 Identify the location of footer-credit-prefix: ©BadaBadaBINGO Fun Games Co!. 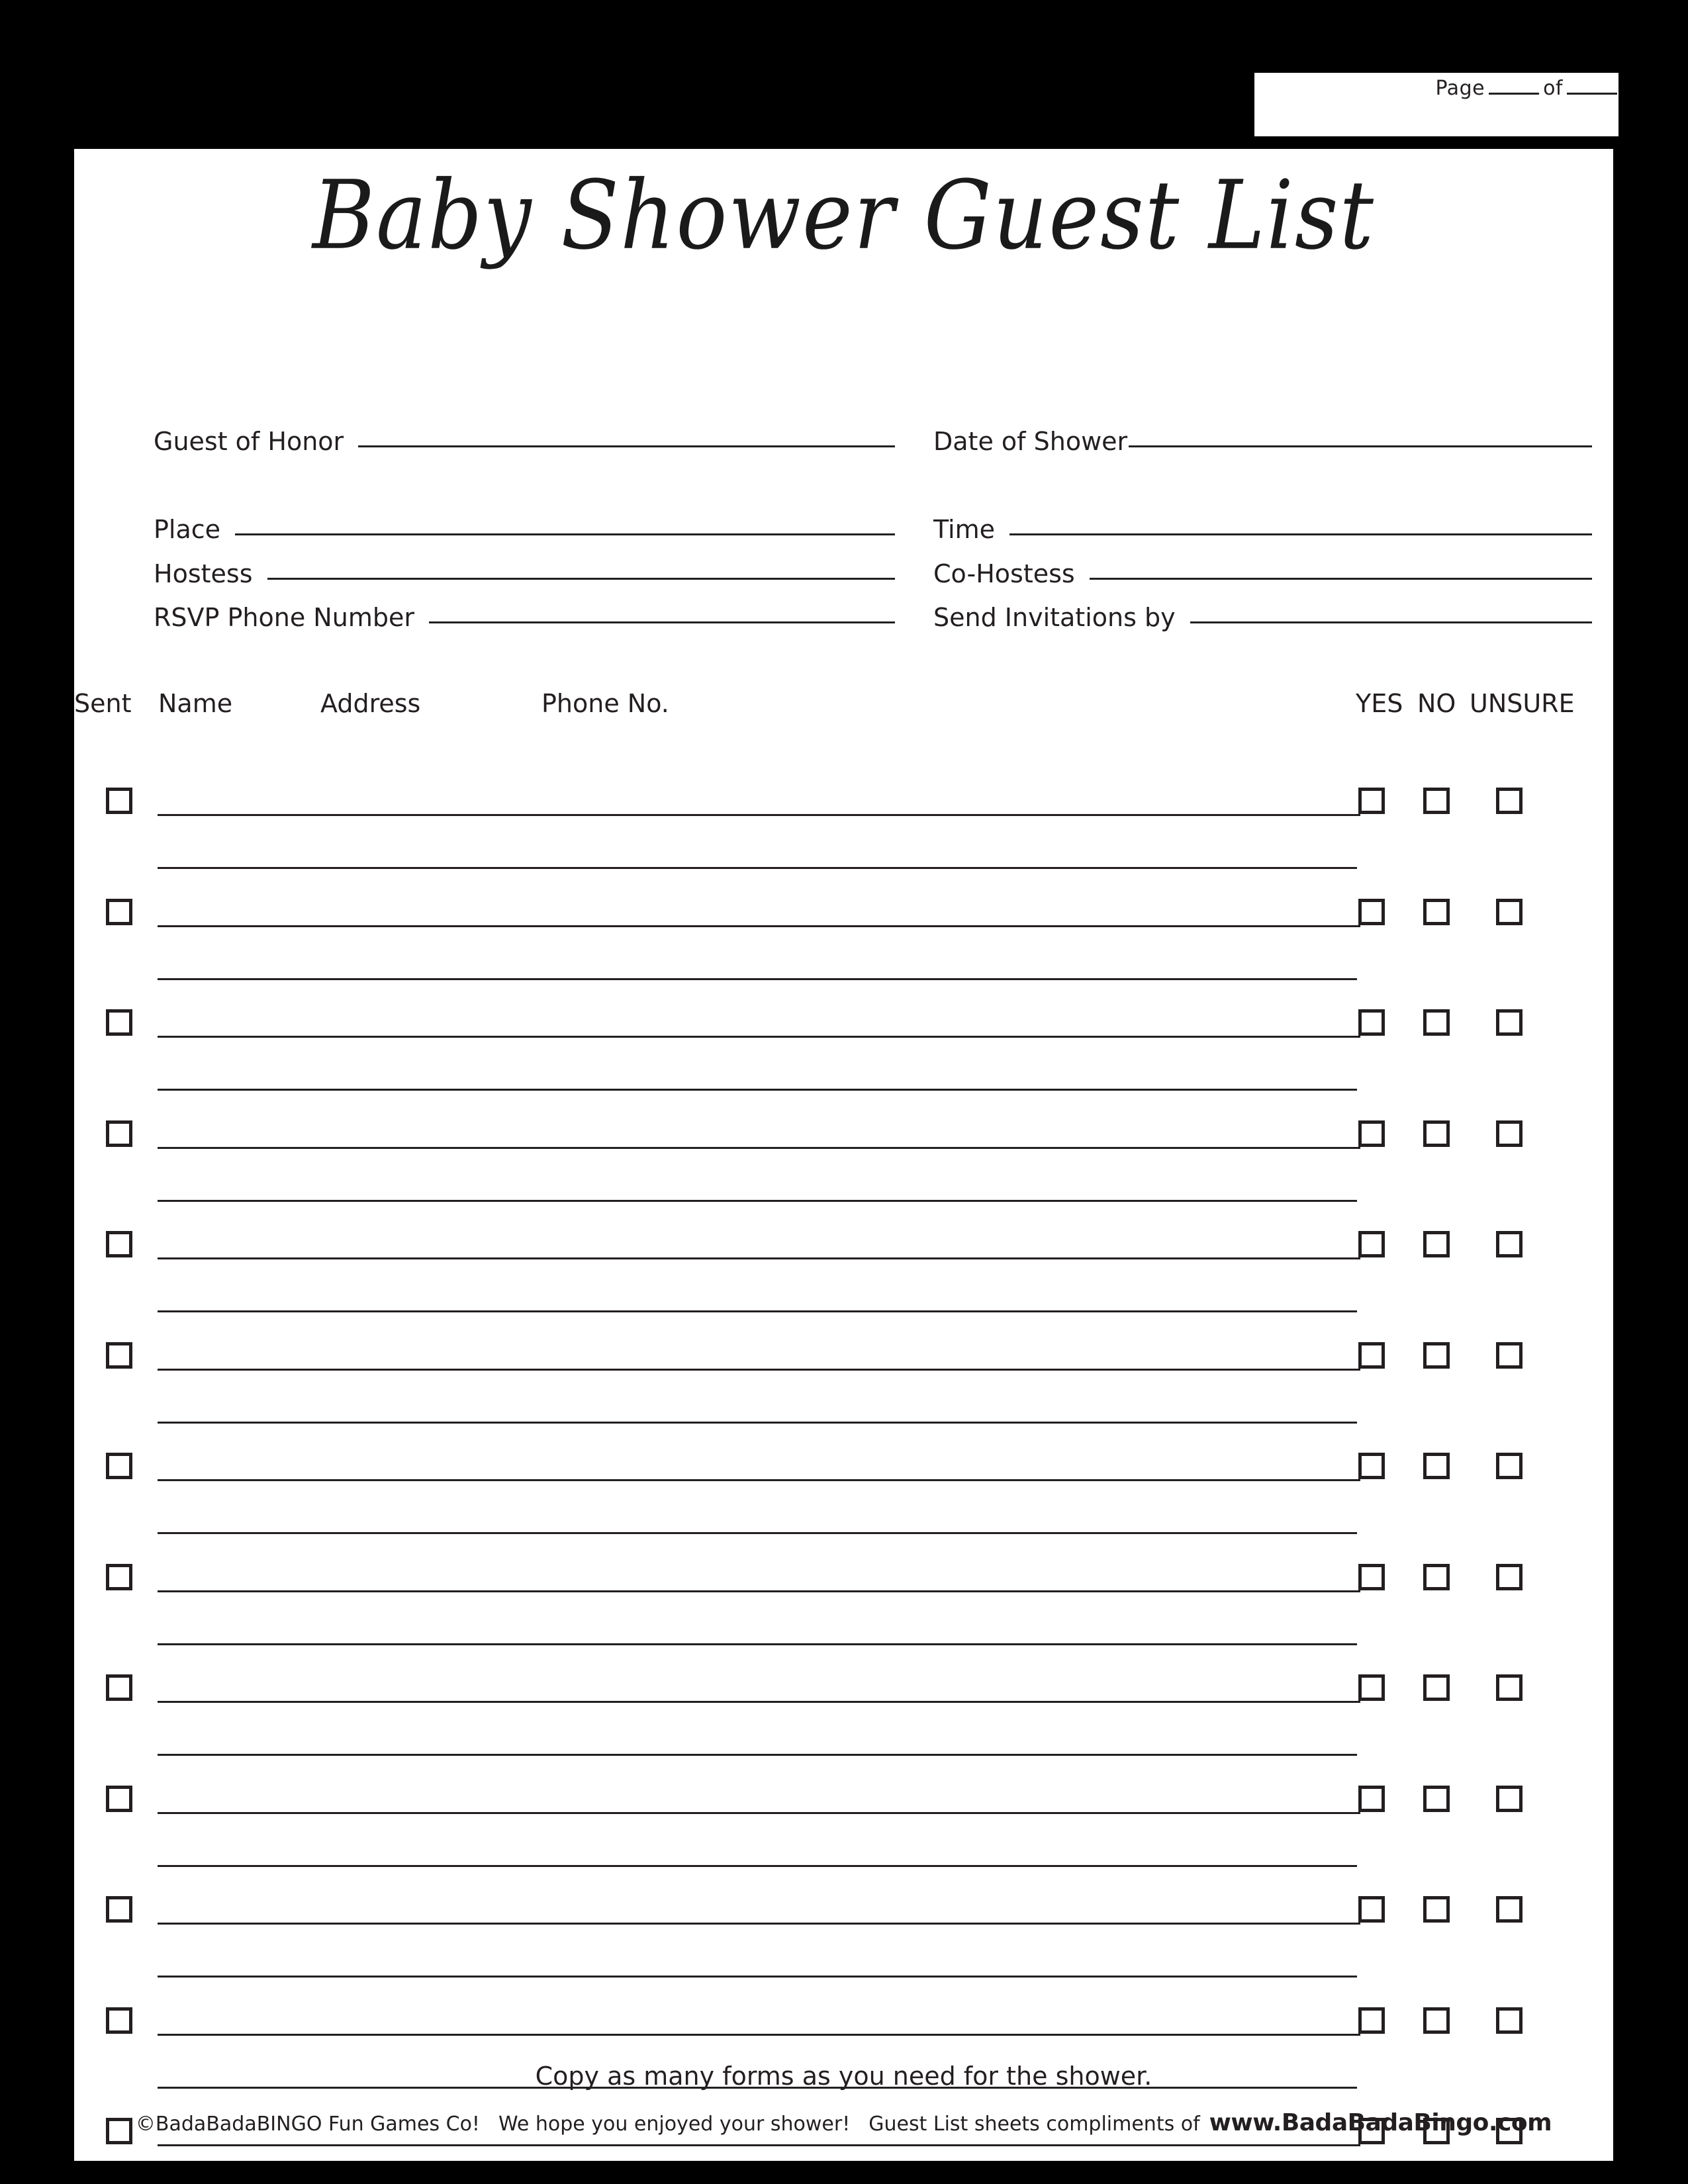
(307, 2124).